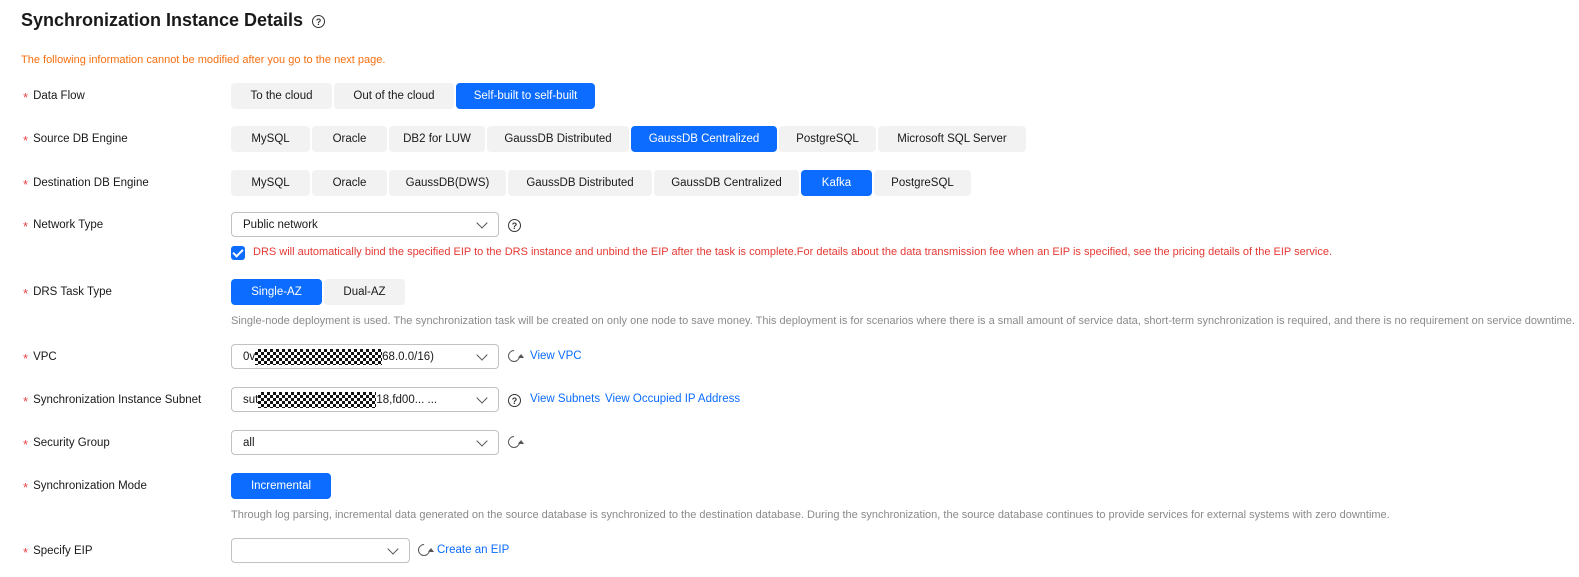 The image size is (1579, 577). I want to click on dest-engine-option: MySQL, so click(270, 183).